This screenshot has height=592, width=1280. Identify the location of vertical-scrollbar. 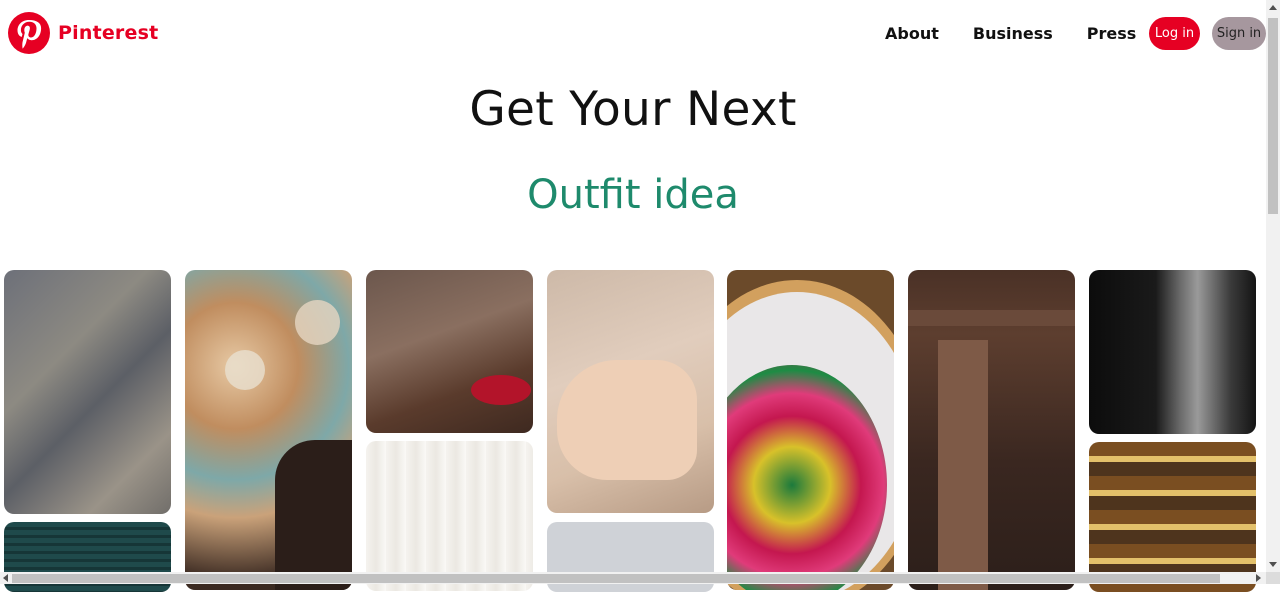
(1273, 286).